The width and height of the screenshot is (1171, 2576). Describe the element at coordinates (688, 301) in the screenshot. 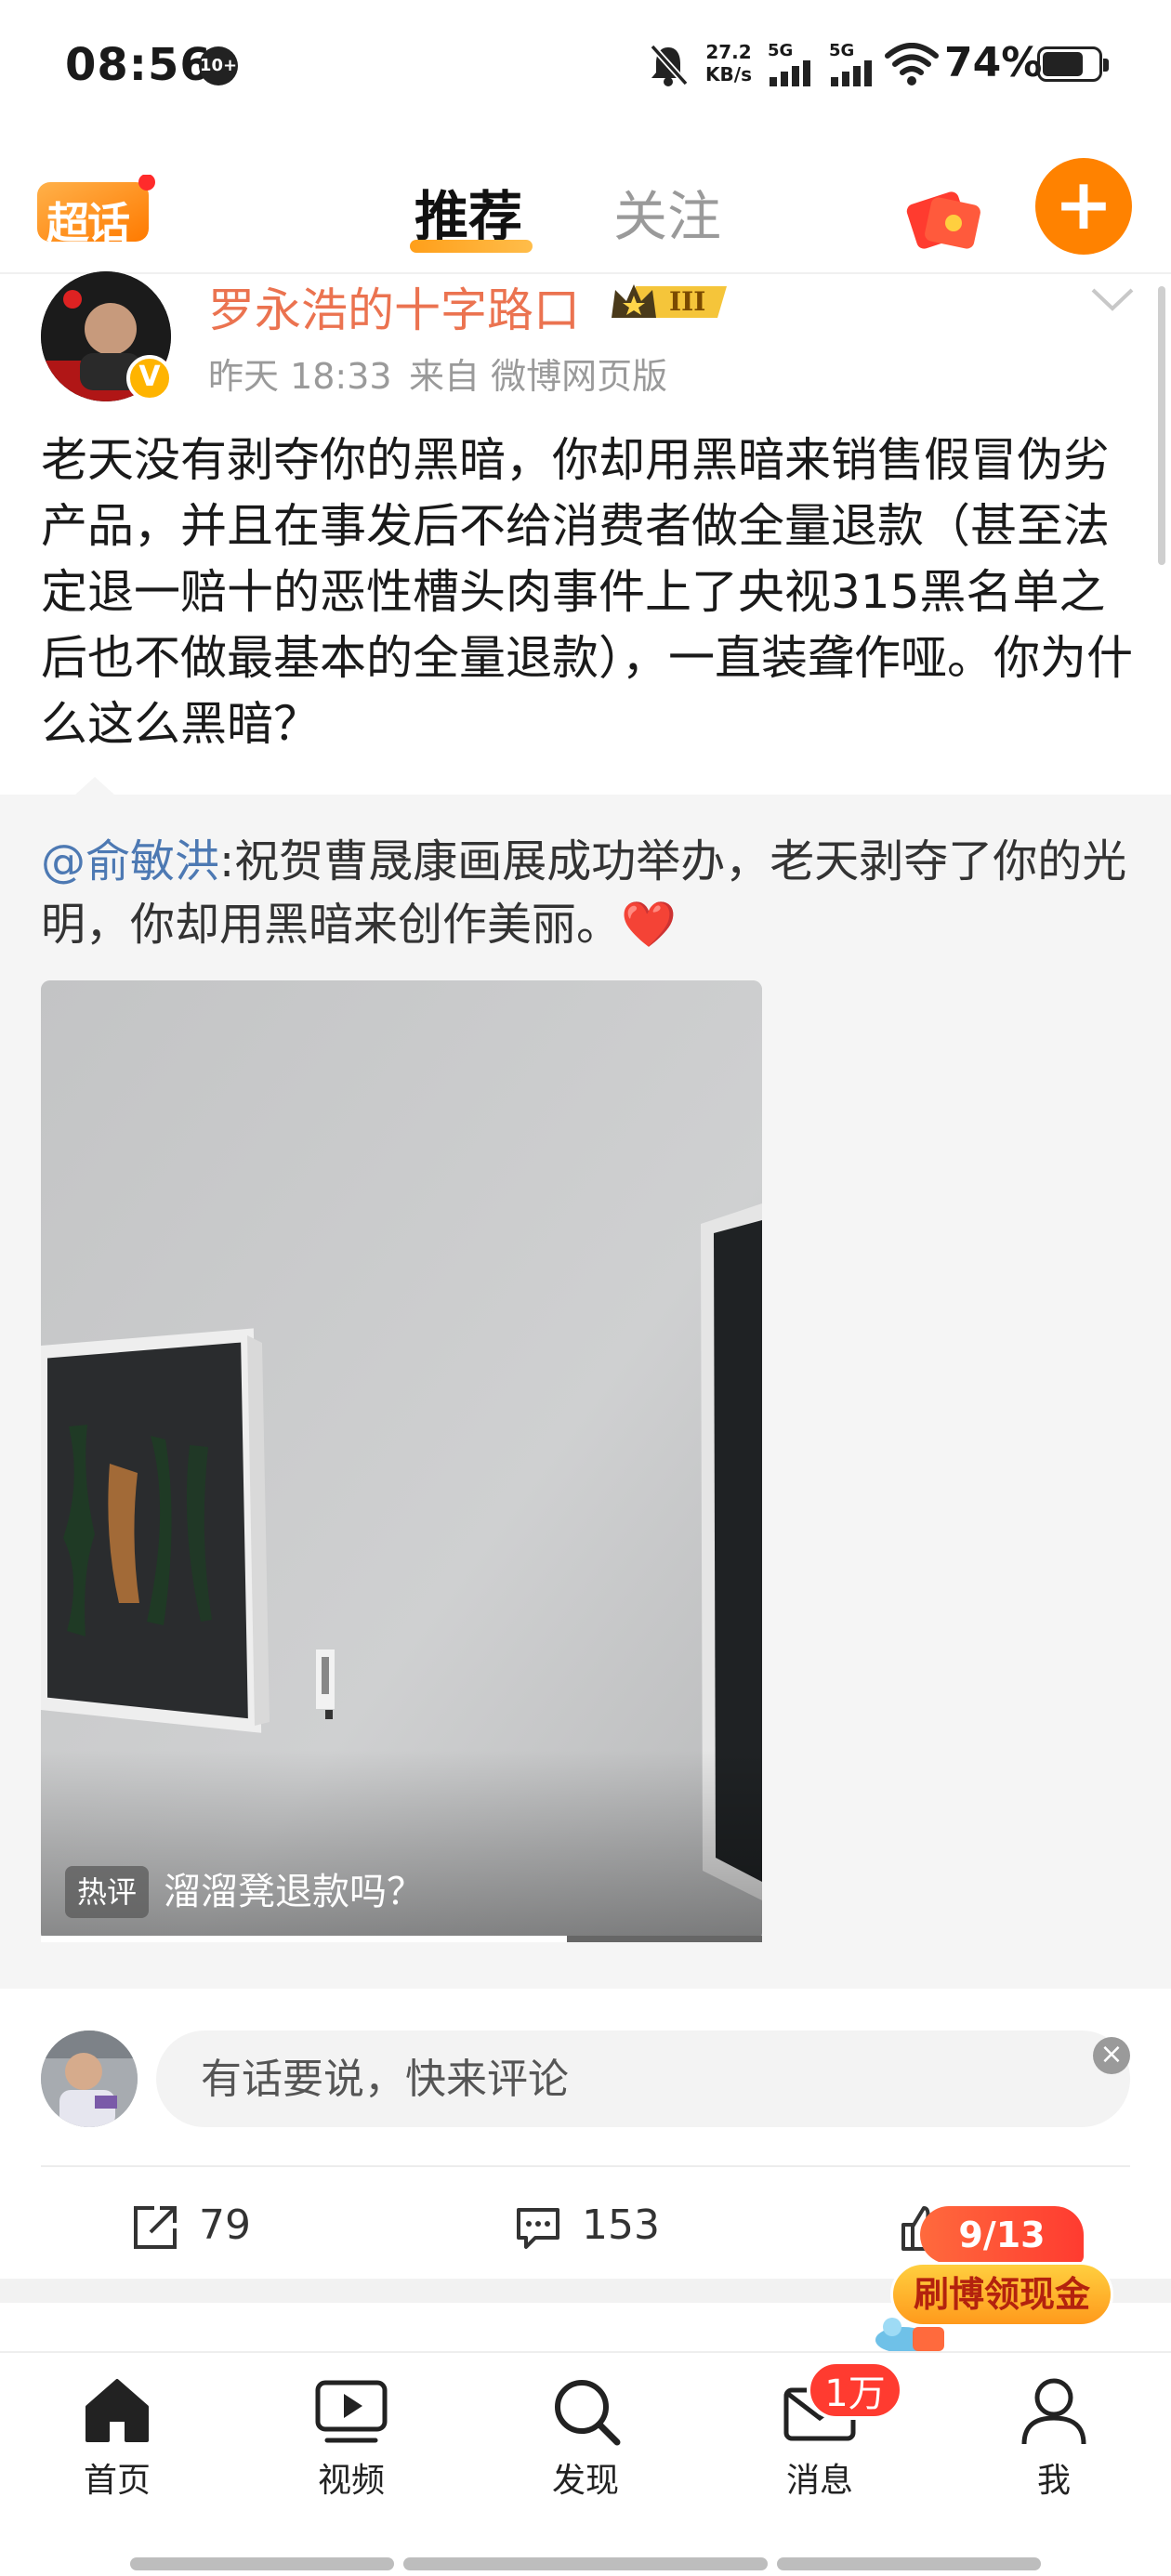

I see `rank-level: III` at that location.